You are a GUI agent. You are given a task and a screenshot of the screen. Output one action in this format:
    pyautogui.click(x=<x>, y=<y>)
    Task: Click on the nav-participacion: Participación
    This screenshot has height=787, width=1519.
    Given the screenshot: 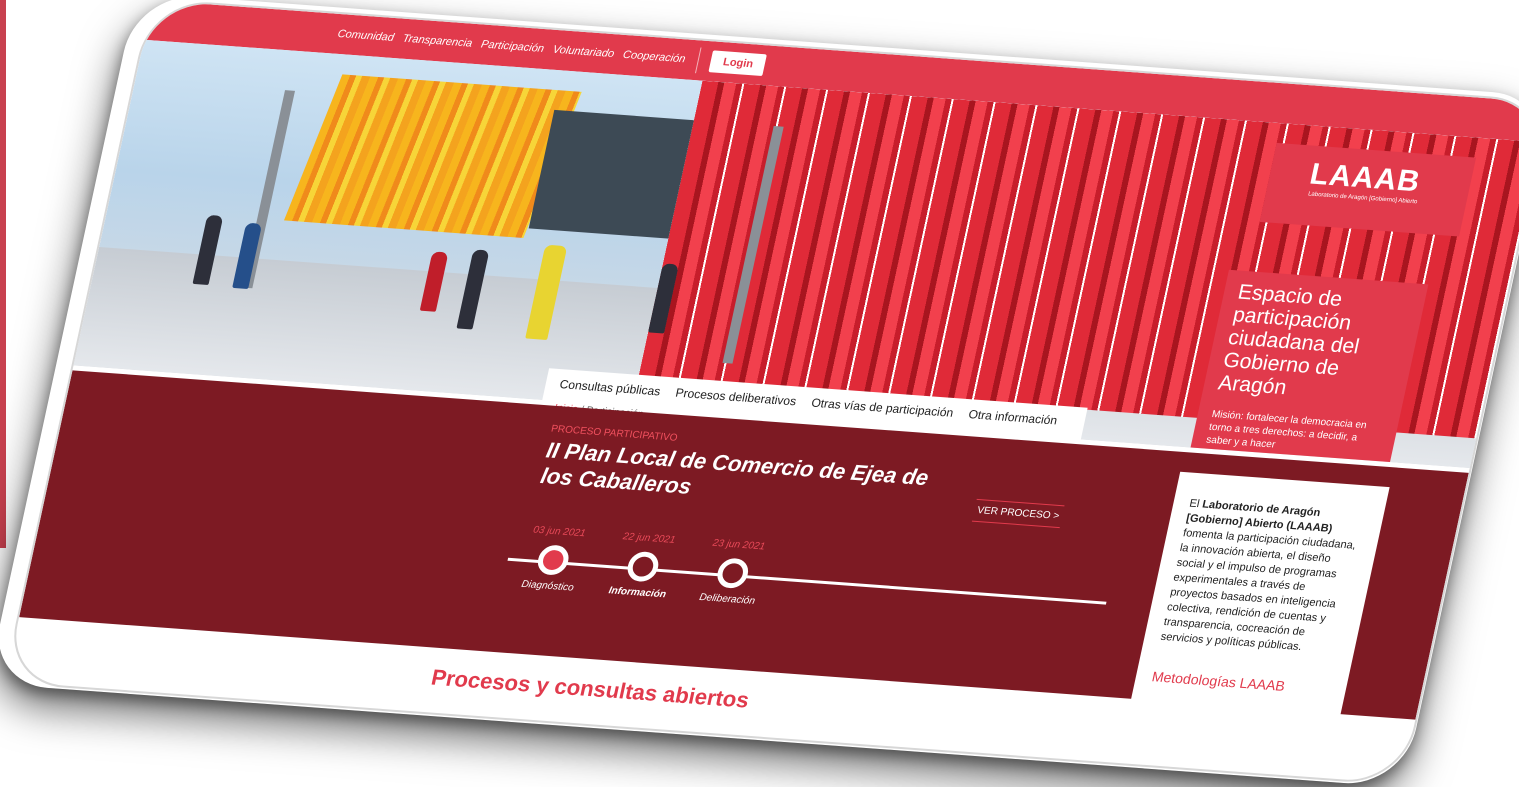 What is the action you would take?
    pyautogui.click(x=512, y=46)
    